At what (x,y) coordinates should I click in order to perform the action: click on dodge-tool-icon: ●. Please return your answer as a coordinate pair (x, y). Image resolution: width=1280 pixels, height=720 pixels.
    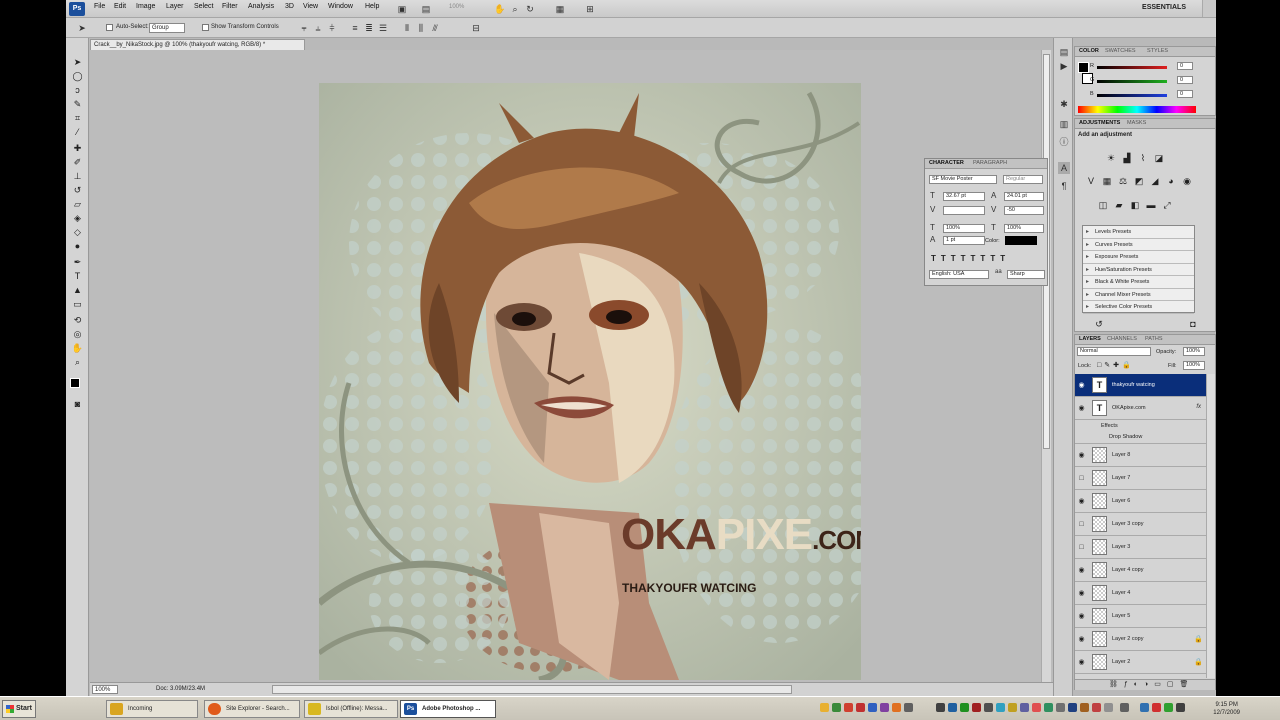
    Looking at the image, I should click on (77, 246).